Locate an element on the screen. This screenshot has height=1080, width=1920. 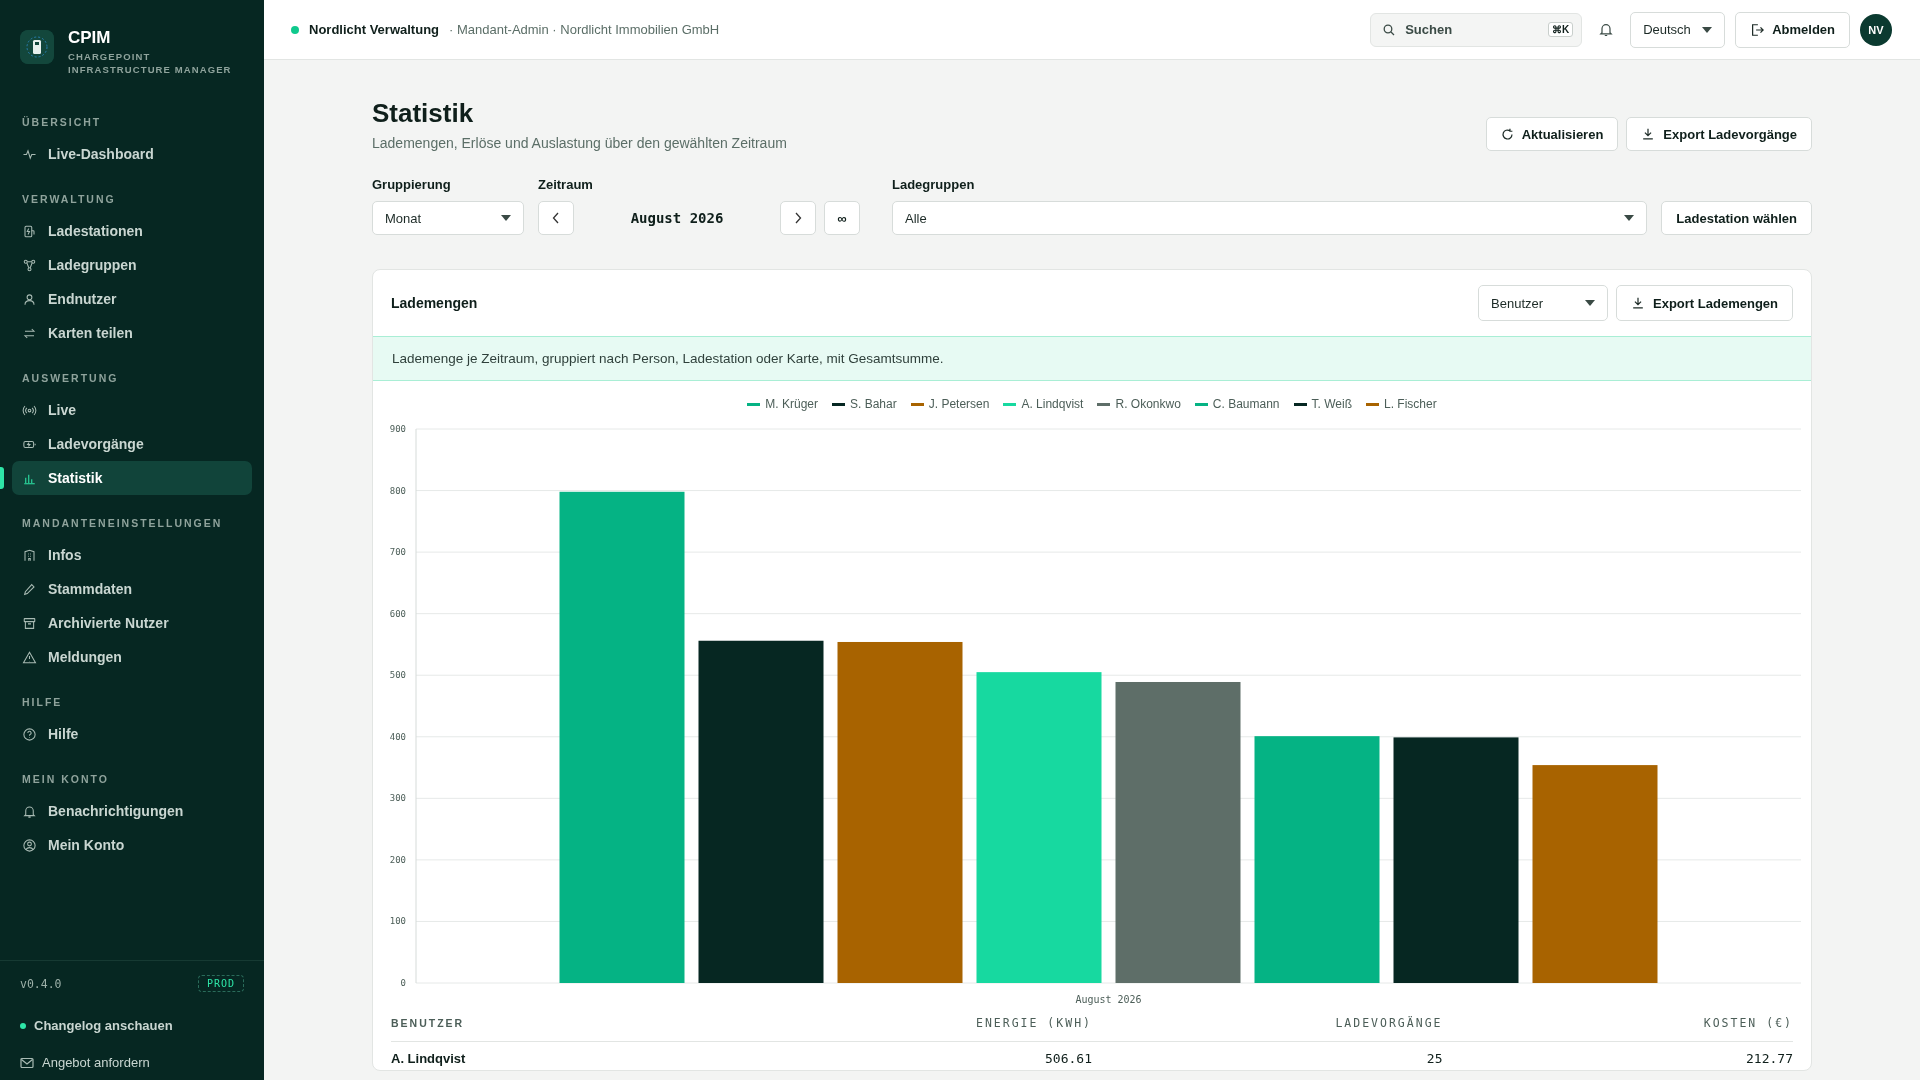
column-header: ENERGIE (KWH) is located at coordinates (916, 1024).